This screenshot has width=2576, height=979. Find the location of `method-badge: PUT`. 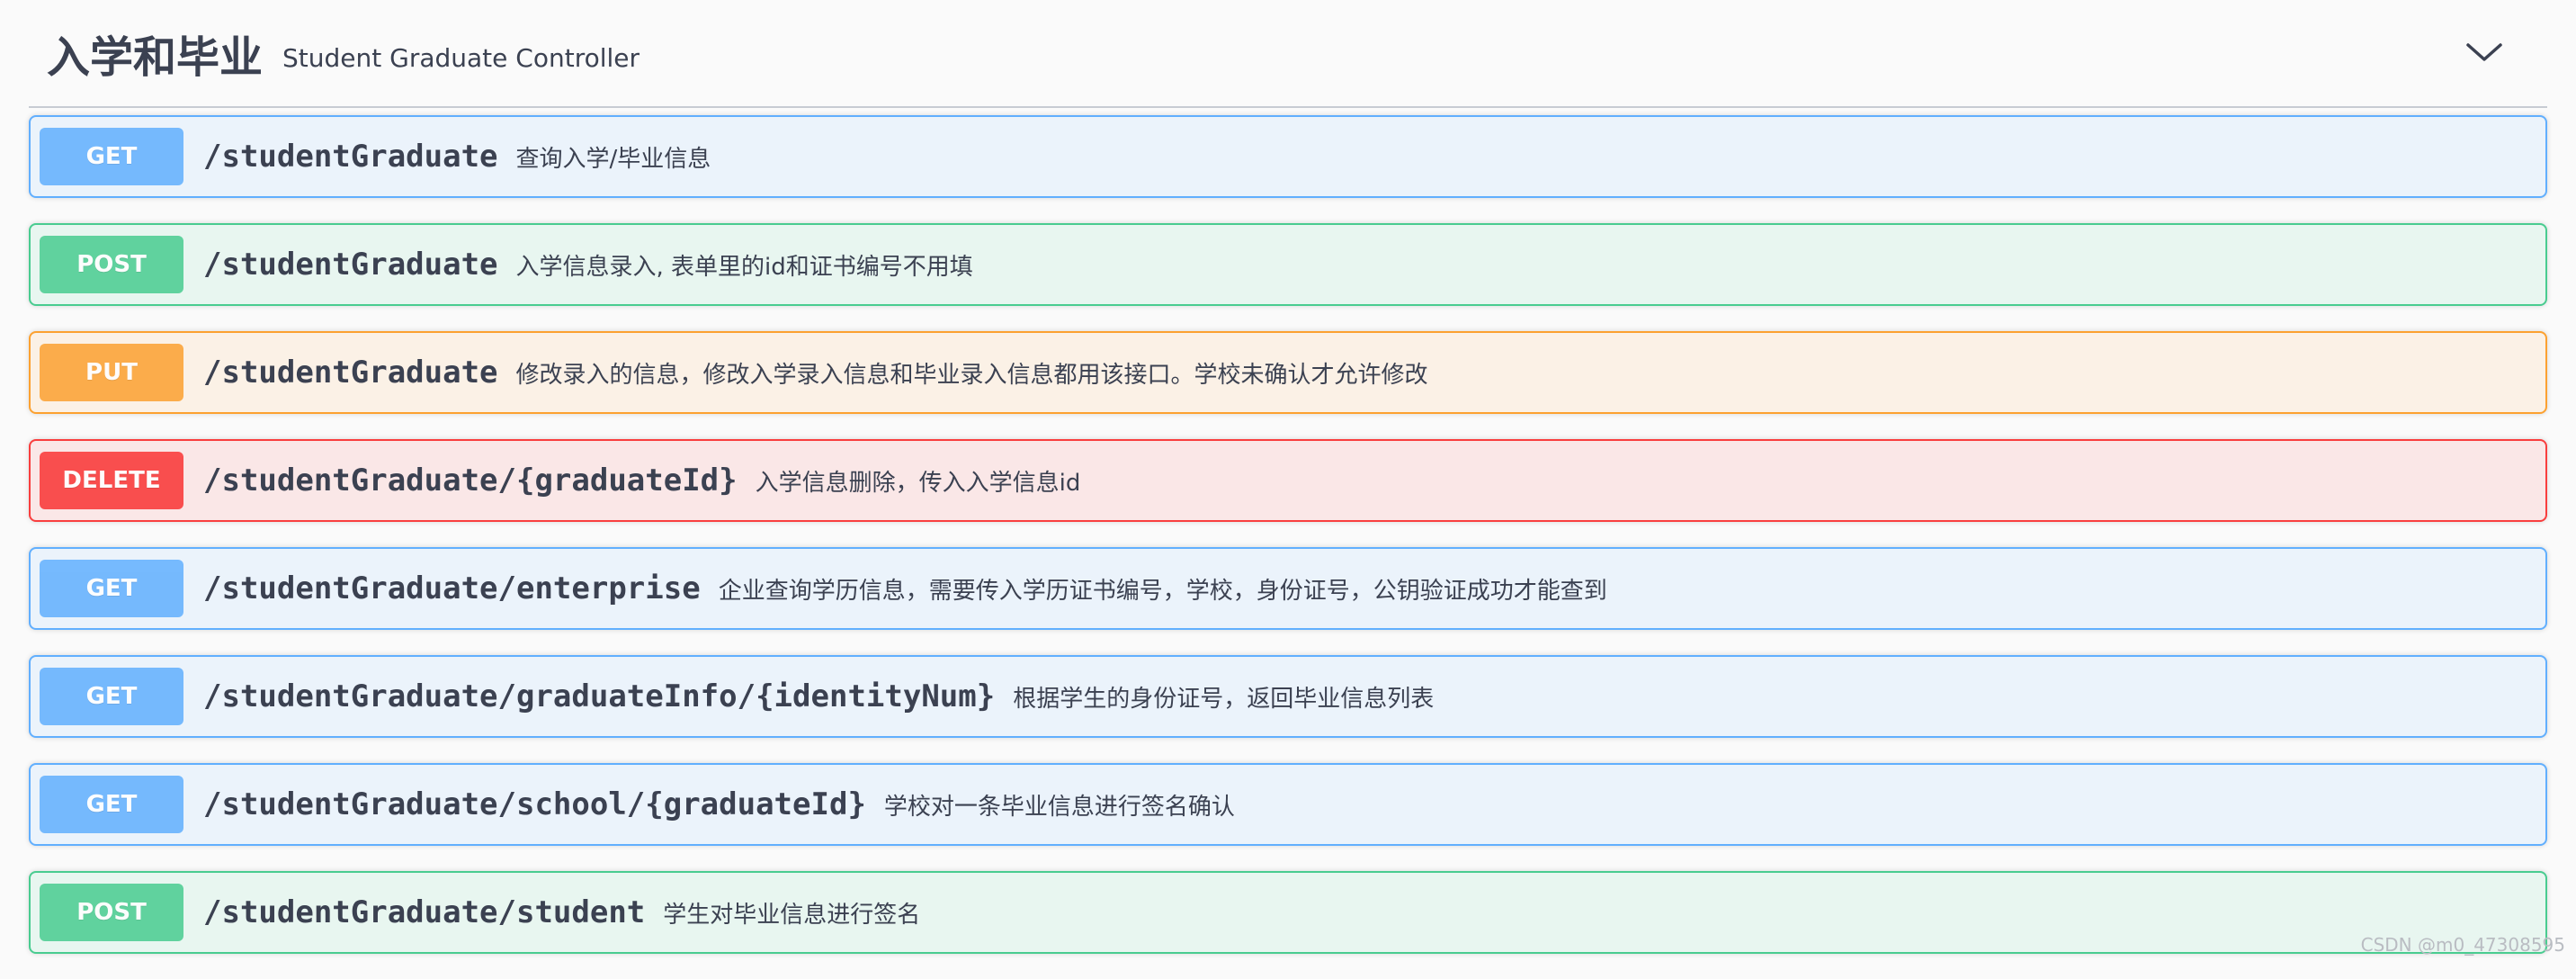

method-badge: PUT is located at coordinates (111, 372).